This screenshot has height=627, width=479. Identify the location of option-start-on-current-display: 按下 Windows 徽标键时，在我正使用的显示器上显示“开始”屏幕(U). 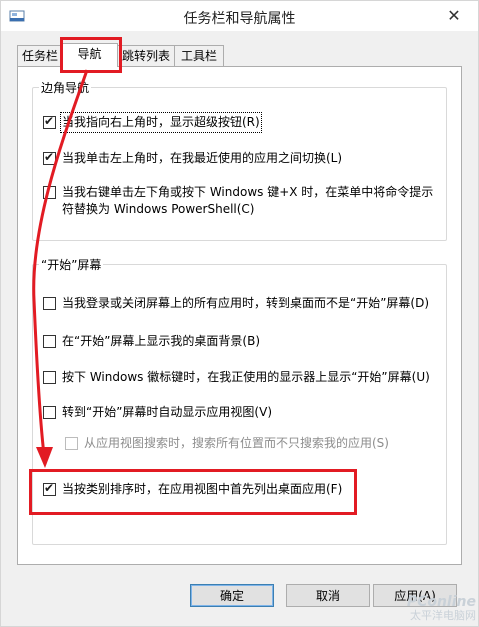
(236, 377).